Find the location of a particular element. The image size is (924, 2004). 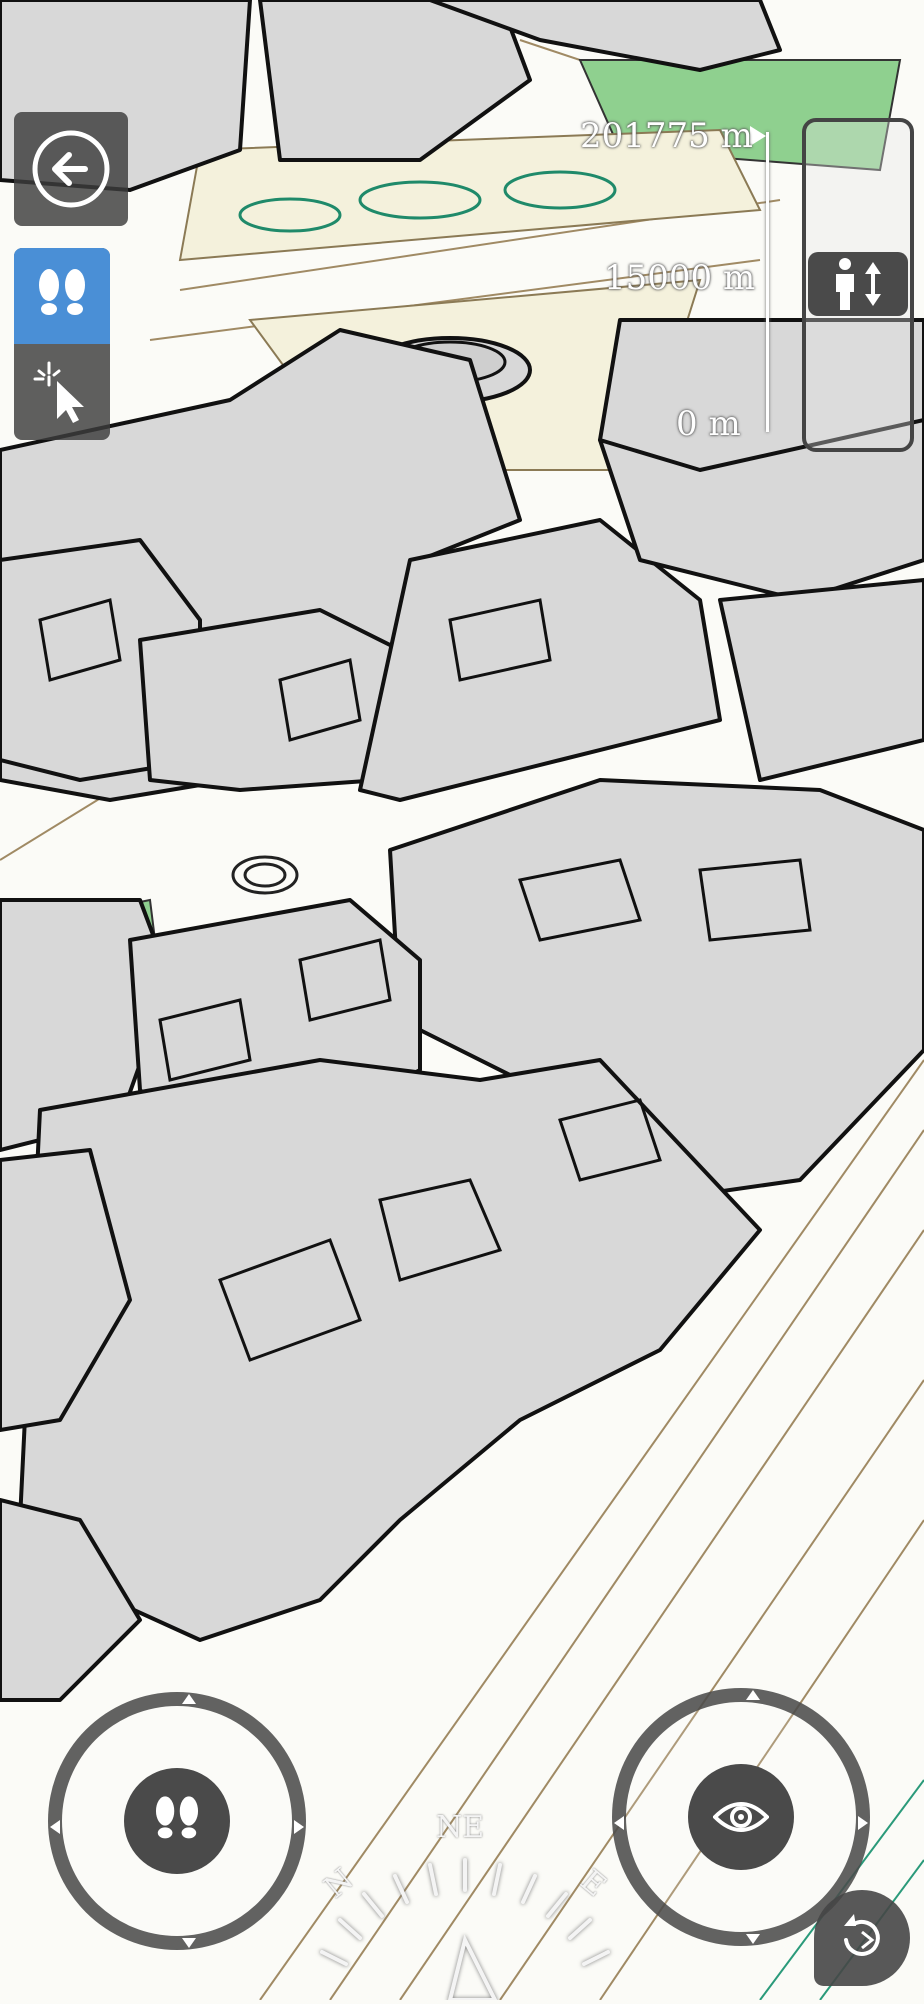

move-joystick is located at coordinates (177, 1821).